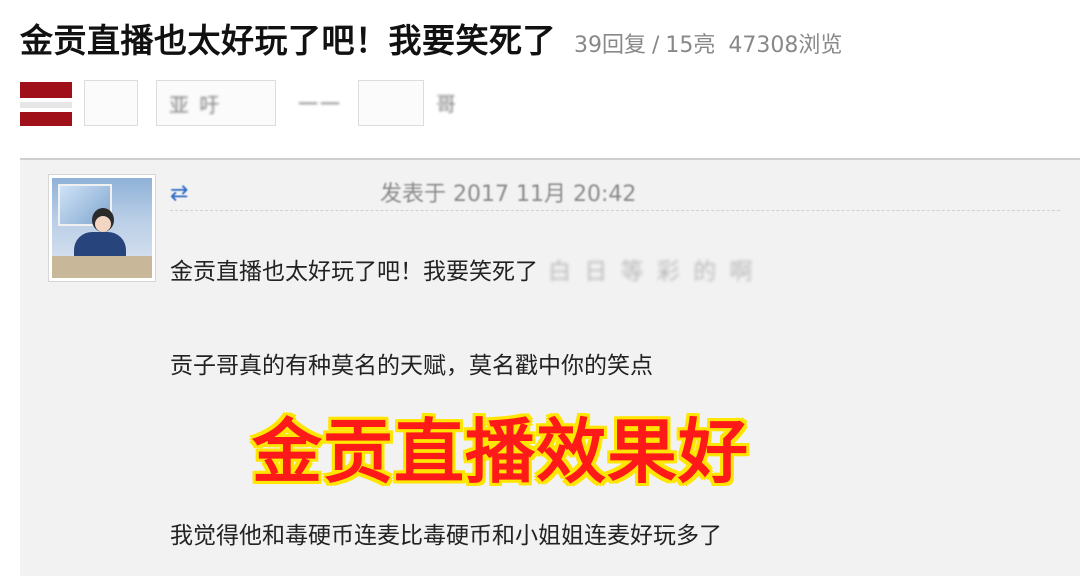  What do you see at coordinates (508, 194) in the screenshot?
I see `post-timestamp: 发表于 2017 11月 20:42` at bounding box center [508, 194].